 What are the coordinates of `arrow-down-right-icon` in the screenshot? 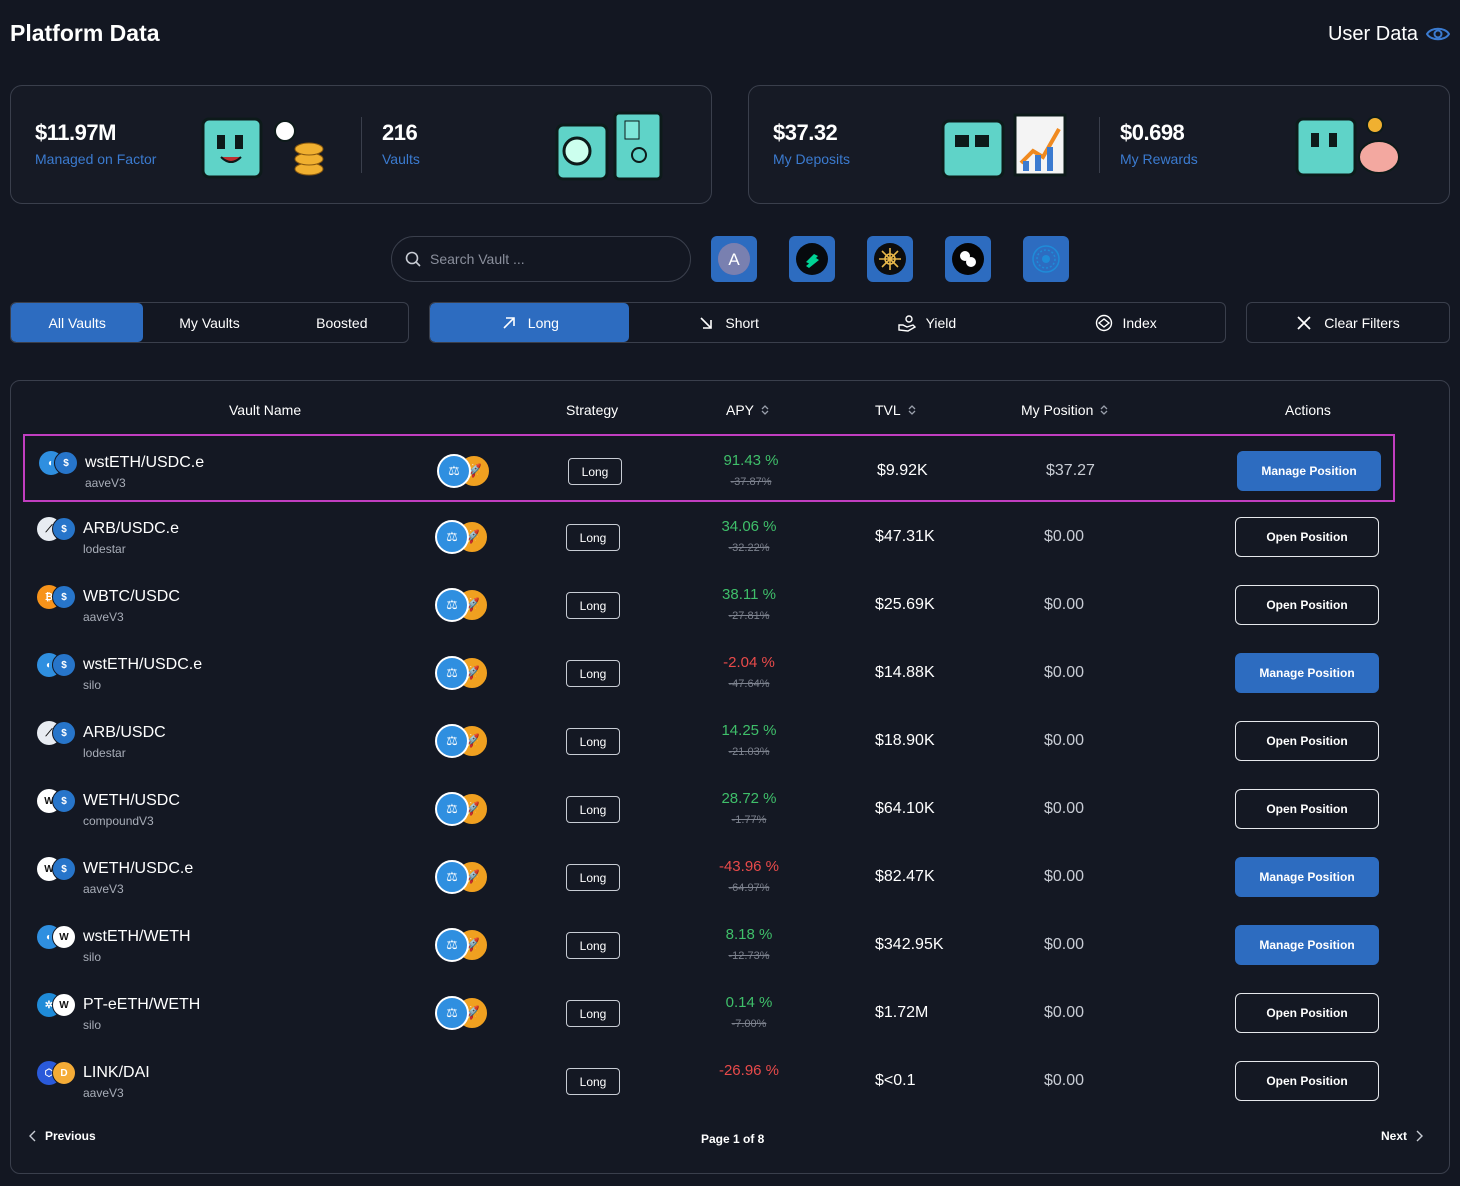 It's located at (706, 322).